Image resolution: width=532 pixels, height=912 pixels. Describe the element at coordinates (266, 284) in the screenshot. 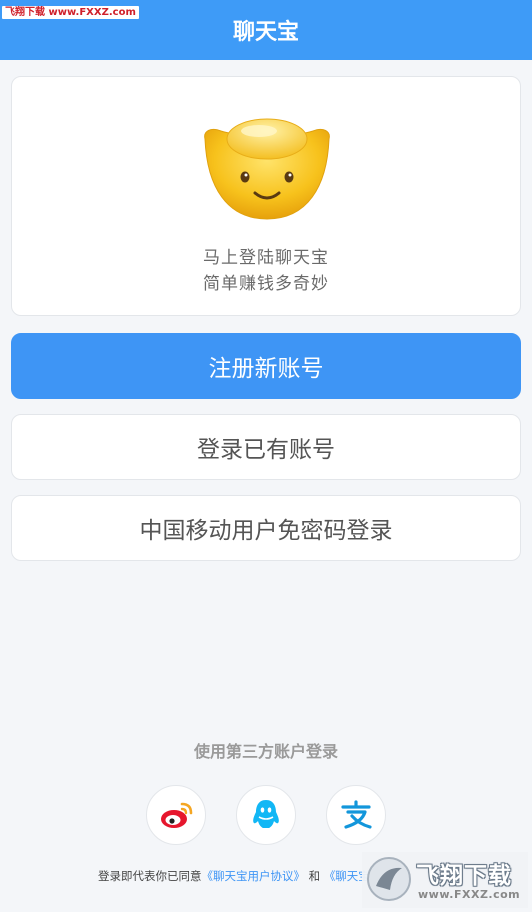

I see `tagline-line-2: 简单赚钱多奇妙` at that location.